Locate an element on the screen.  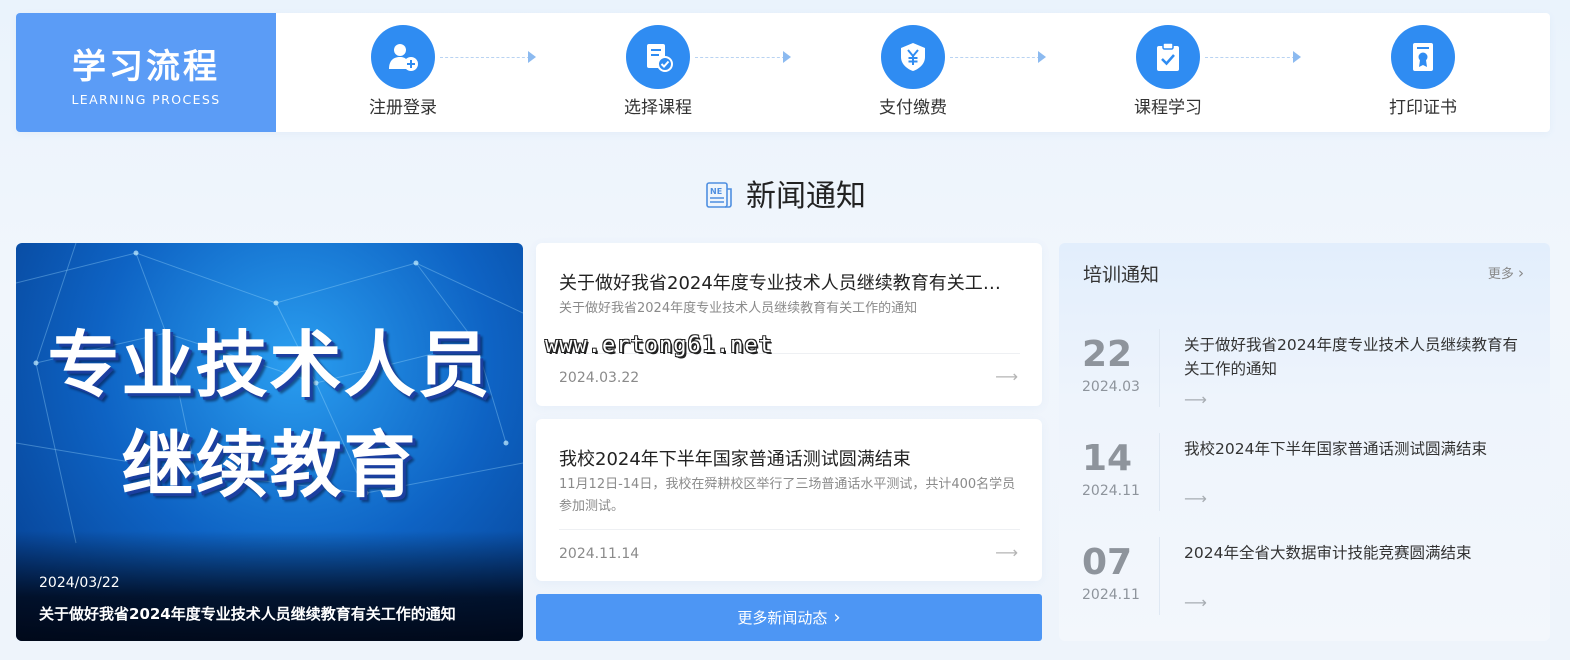
notice-item: 14 2024.11 我校2024年下半年国家普通话测试圆满结束 ⟶ is located at coordinates (1304, 486).